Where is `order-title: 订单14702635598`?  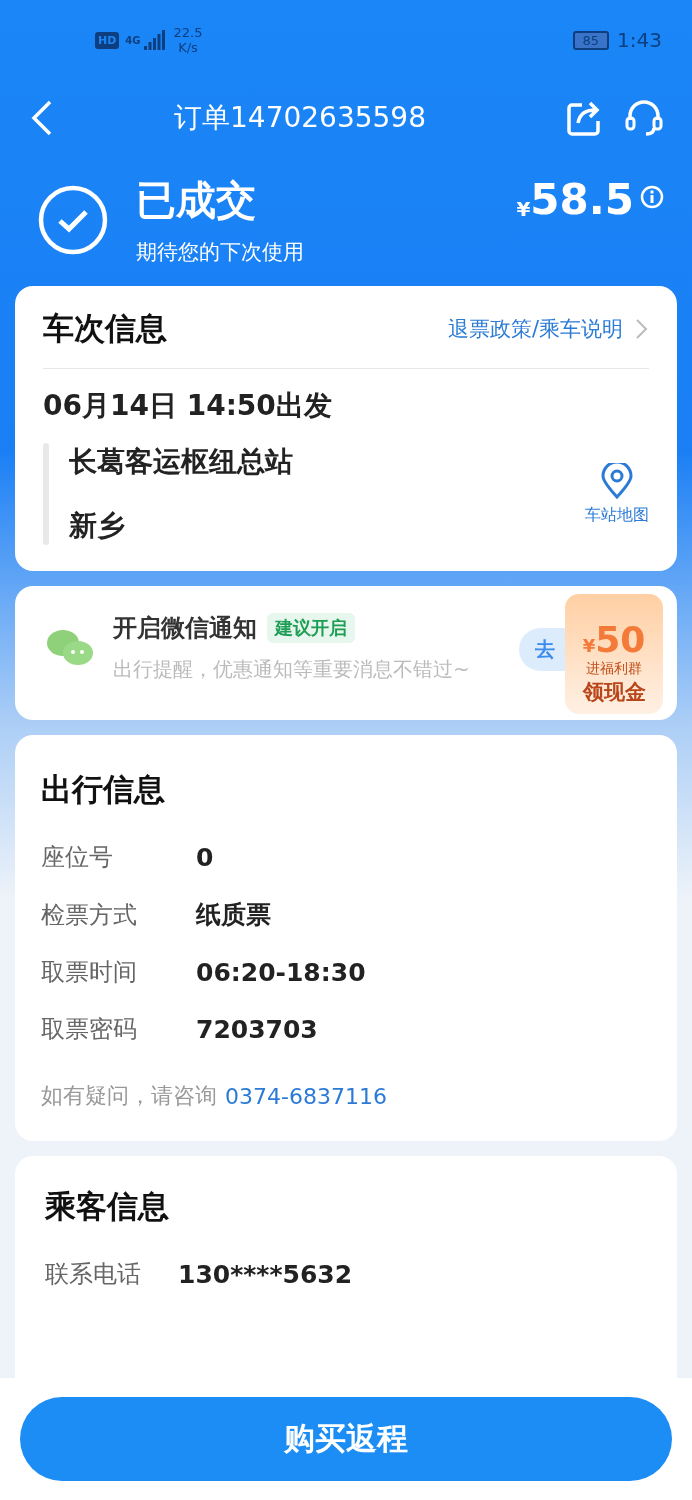
order-title: 订单14702635598 is located at coordinates (300, 117).